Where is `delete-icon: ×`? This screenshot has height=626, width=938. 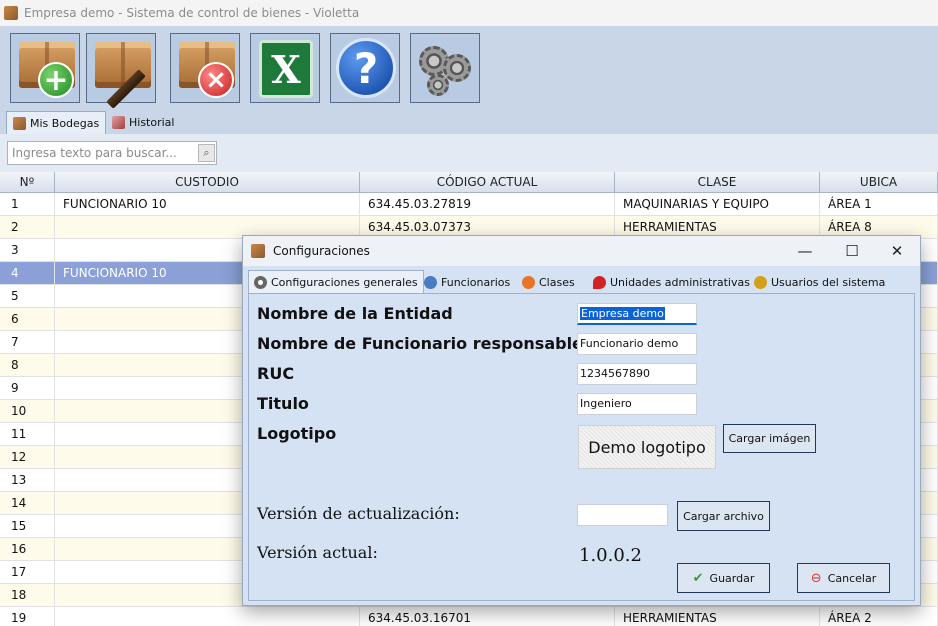 delete-icon: × is located at coordinates (216, 80).